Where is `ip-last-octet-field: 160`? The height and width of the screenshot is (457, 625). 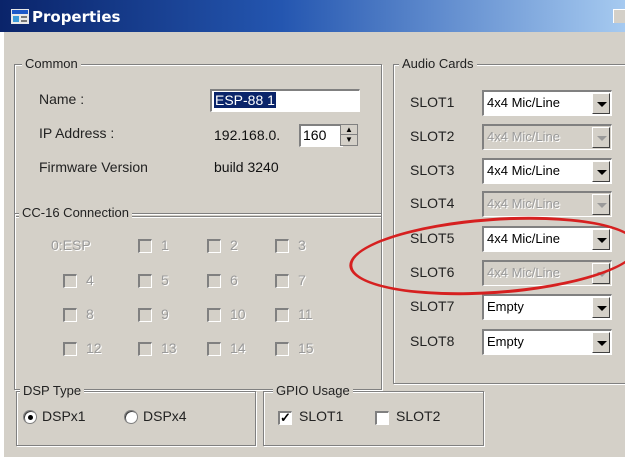
ip-last-octet-field: 160 is located at coordinates (321, 135).